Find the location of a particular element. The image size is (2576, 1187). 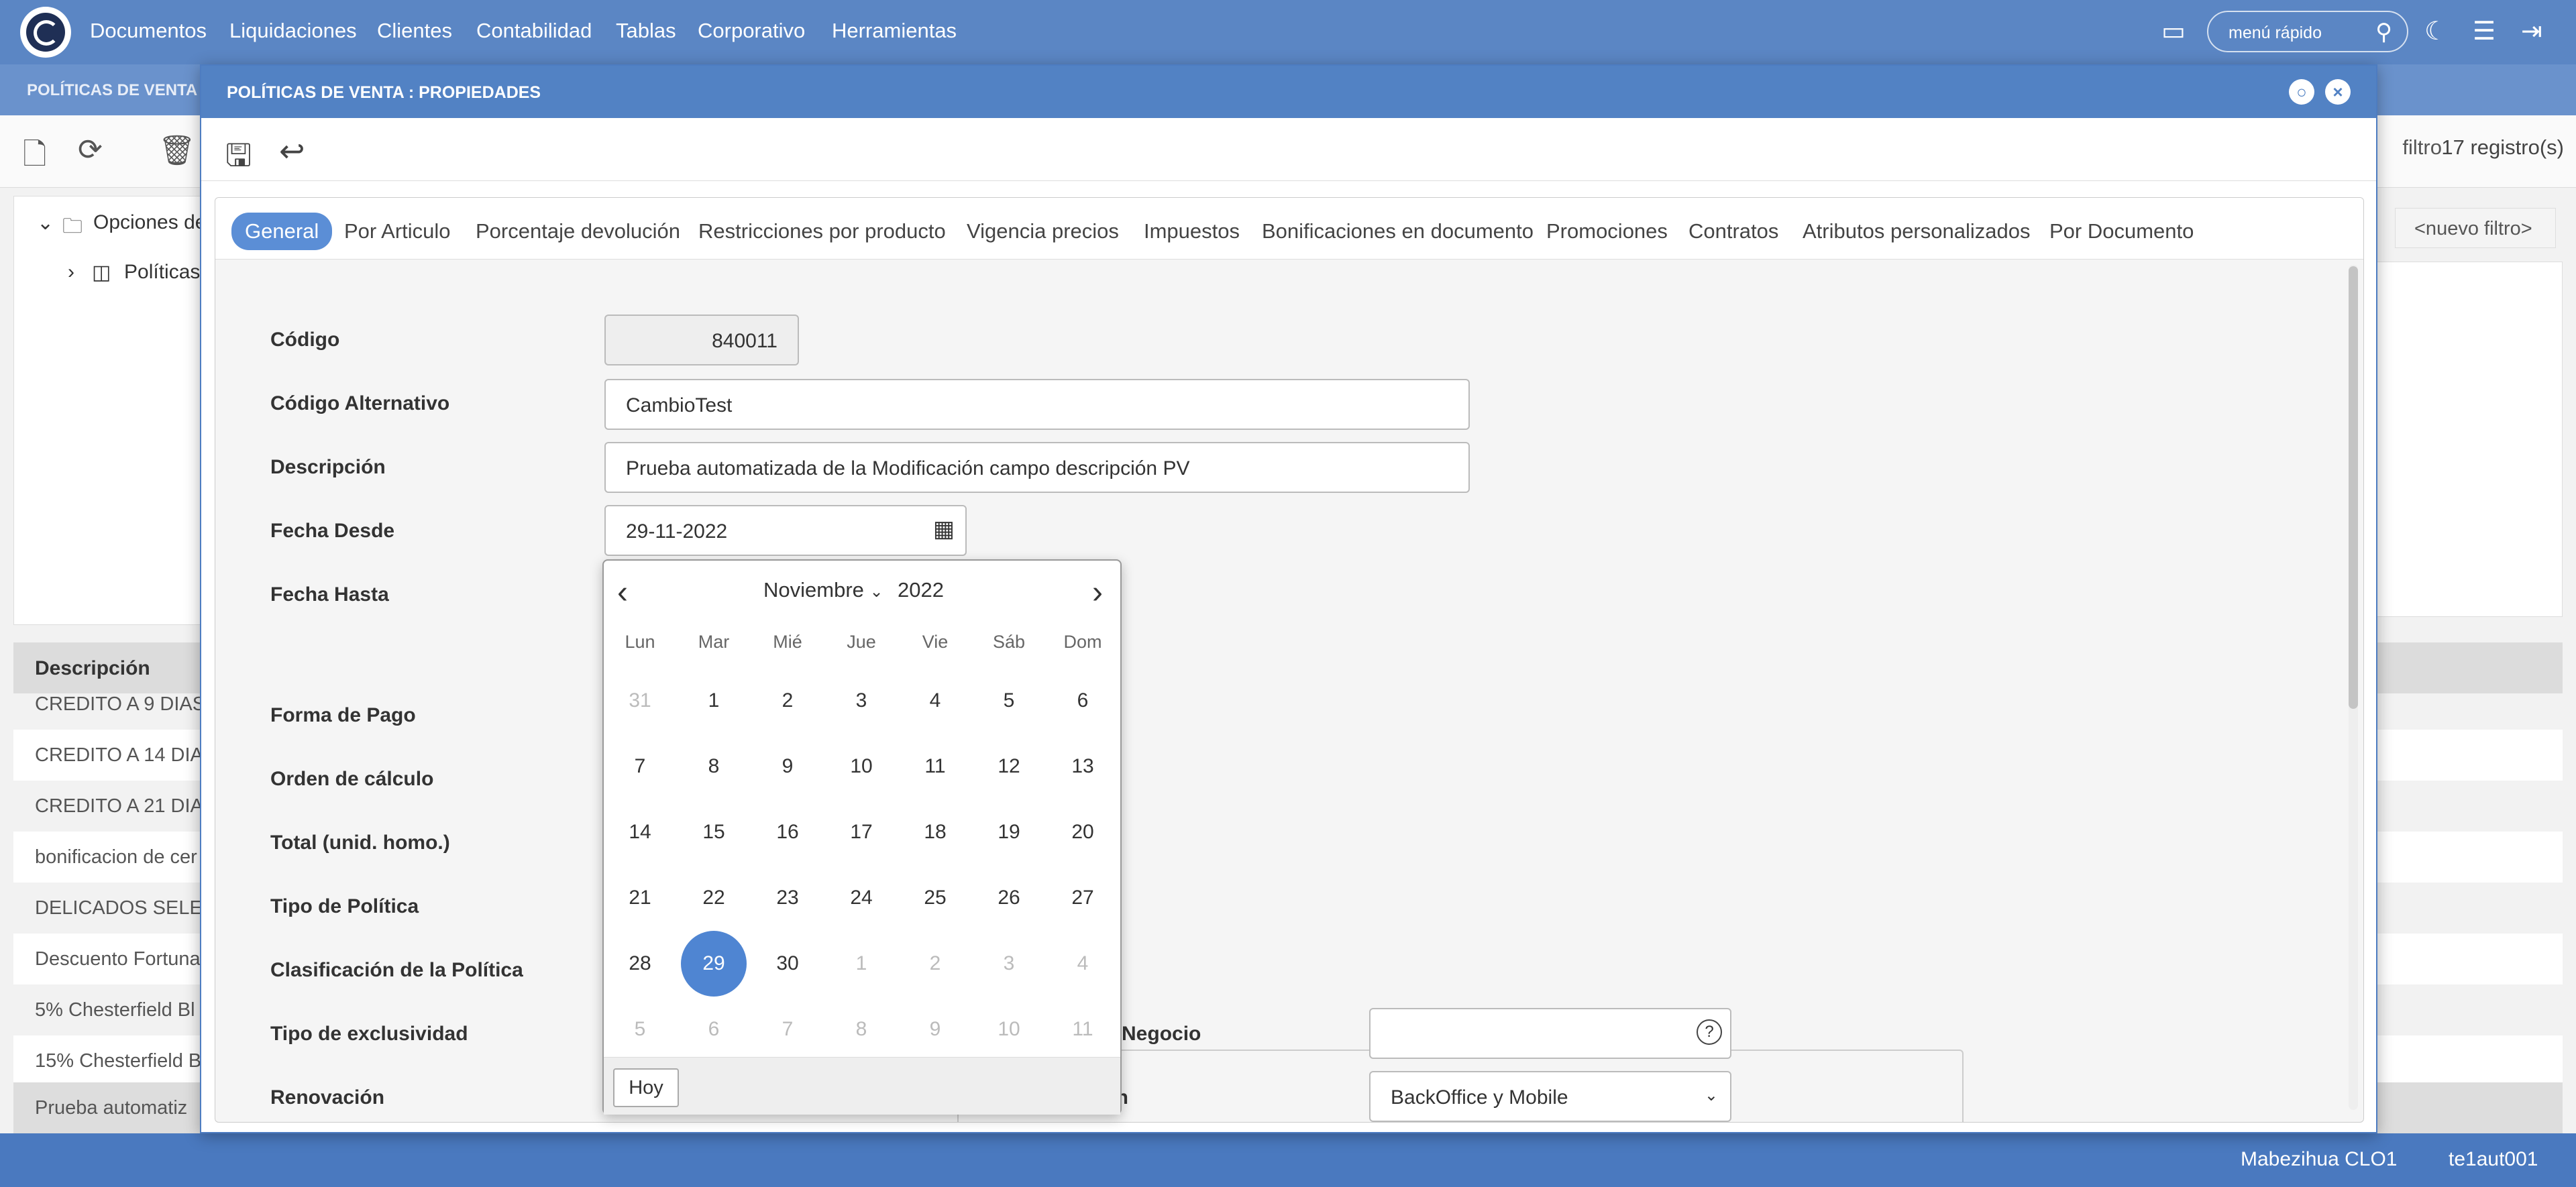

new-document-icon: 🗋 is located at coordinates (34, 158).